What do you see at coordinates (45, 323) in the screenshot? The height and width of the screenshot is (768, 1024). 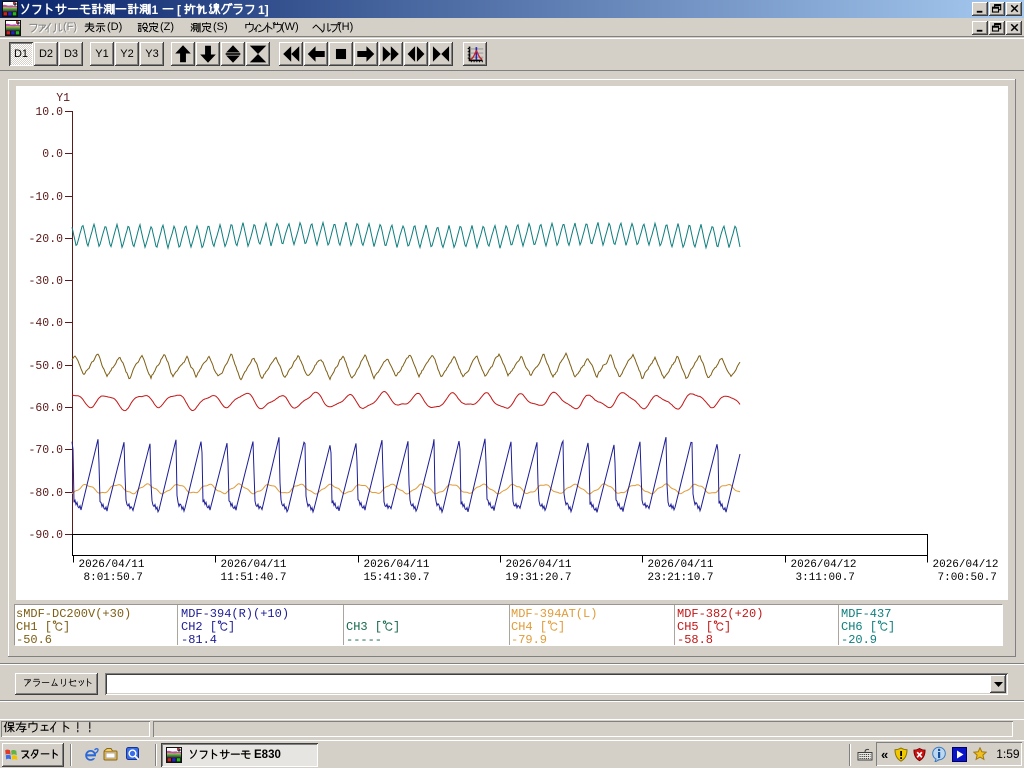 I see `svg-text: -40.0` at bounding box center [45, 323].